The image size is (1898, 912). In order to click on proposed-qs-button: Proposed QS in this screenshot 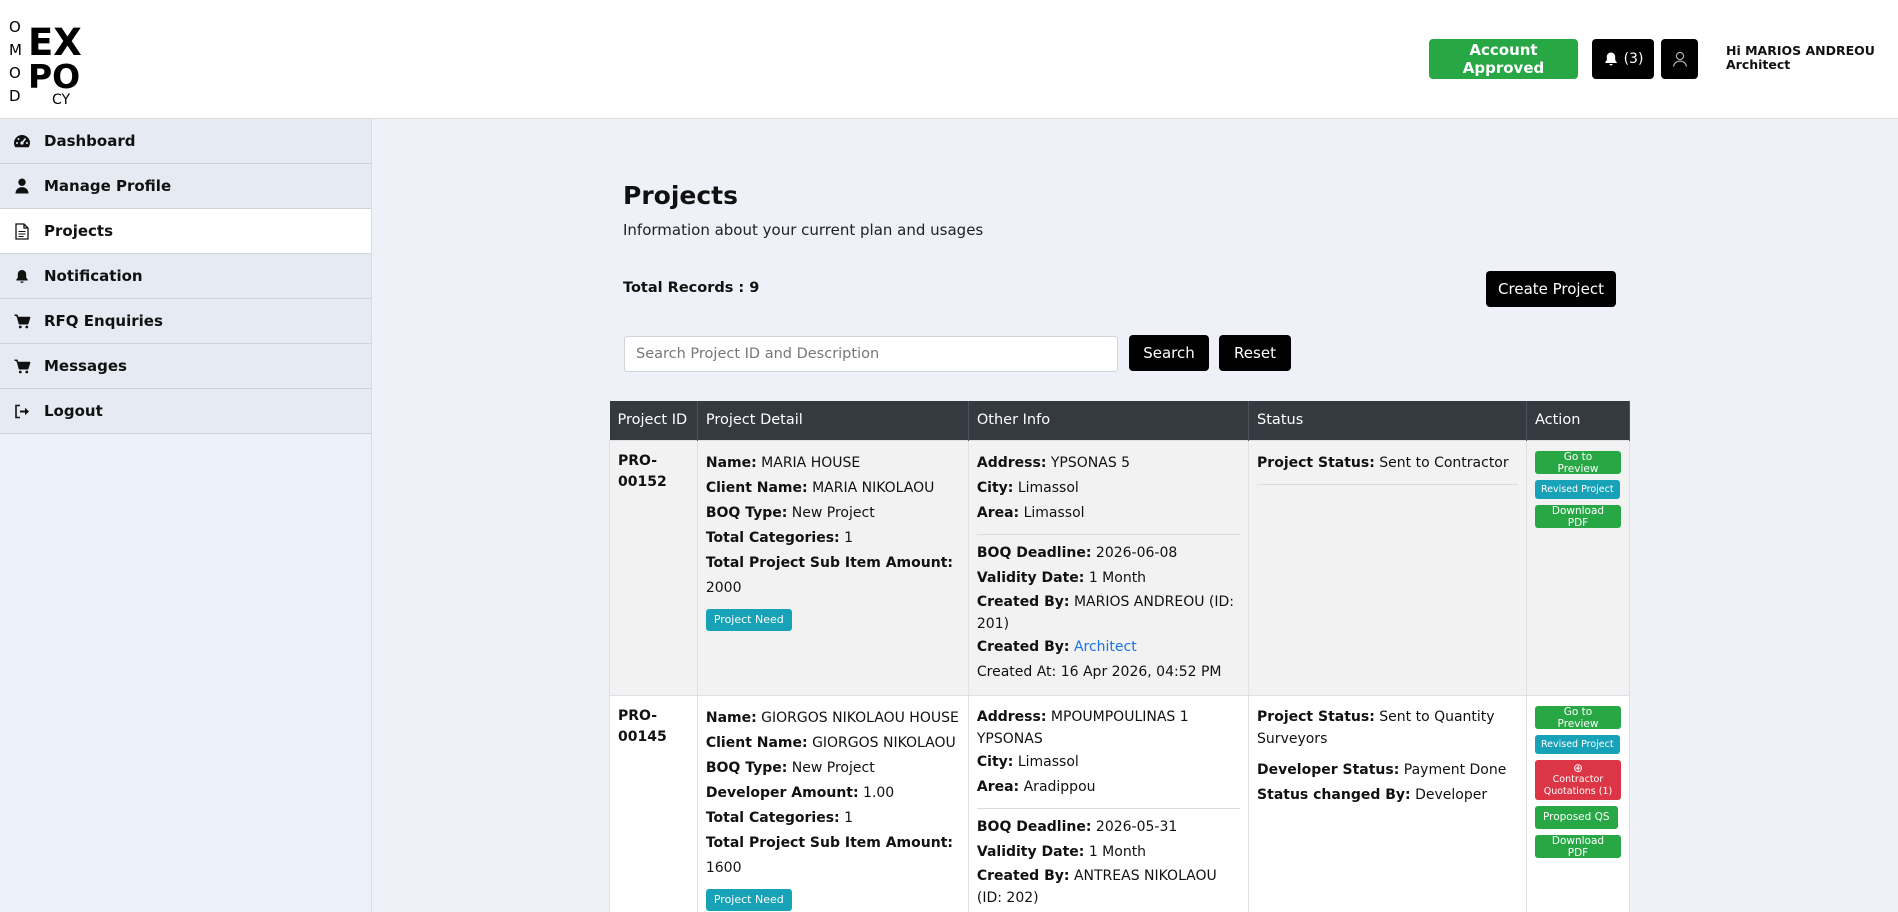, I will do `click(1576, 817)`.